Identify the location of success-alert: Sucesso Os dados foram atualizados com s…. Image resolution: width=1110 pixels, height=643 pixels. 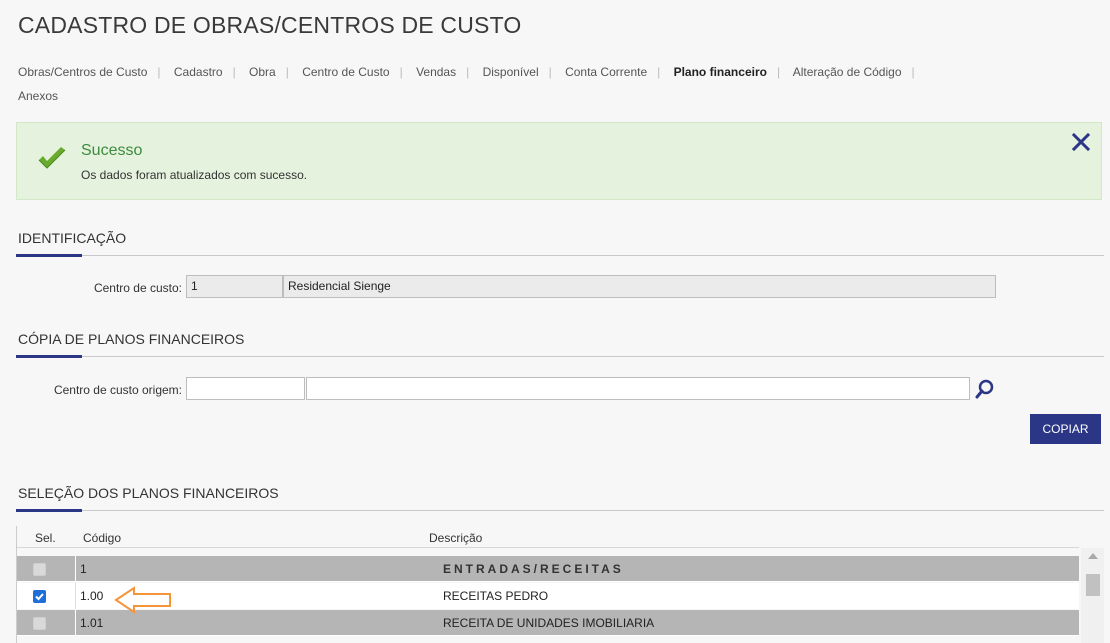
(559, 161).